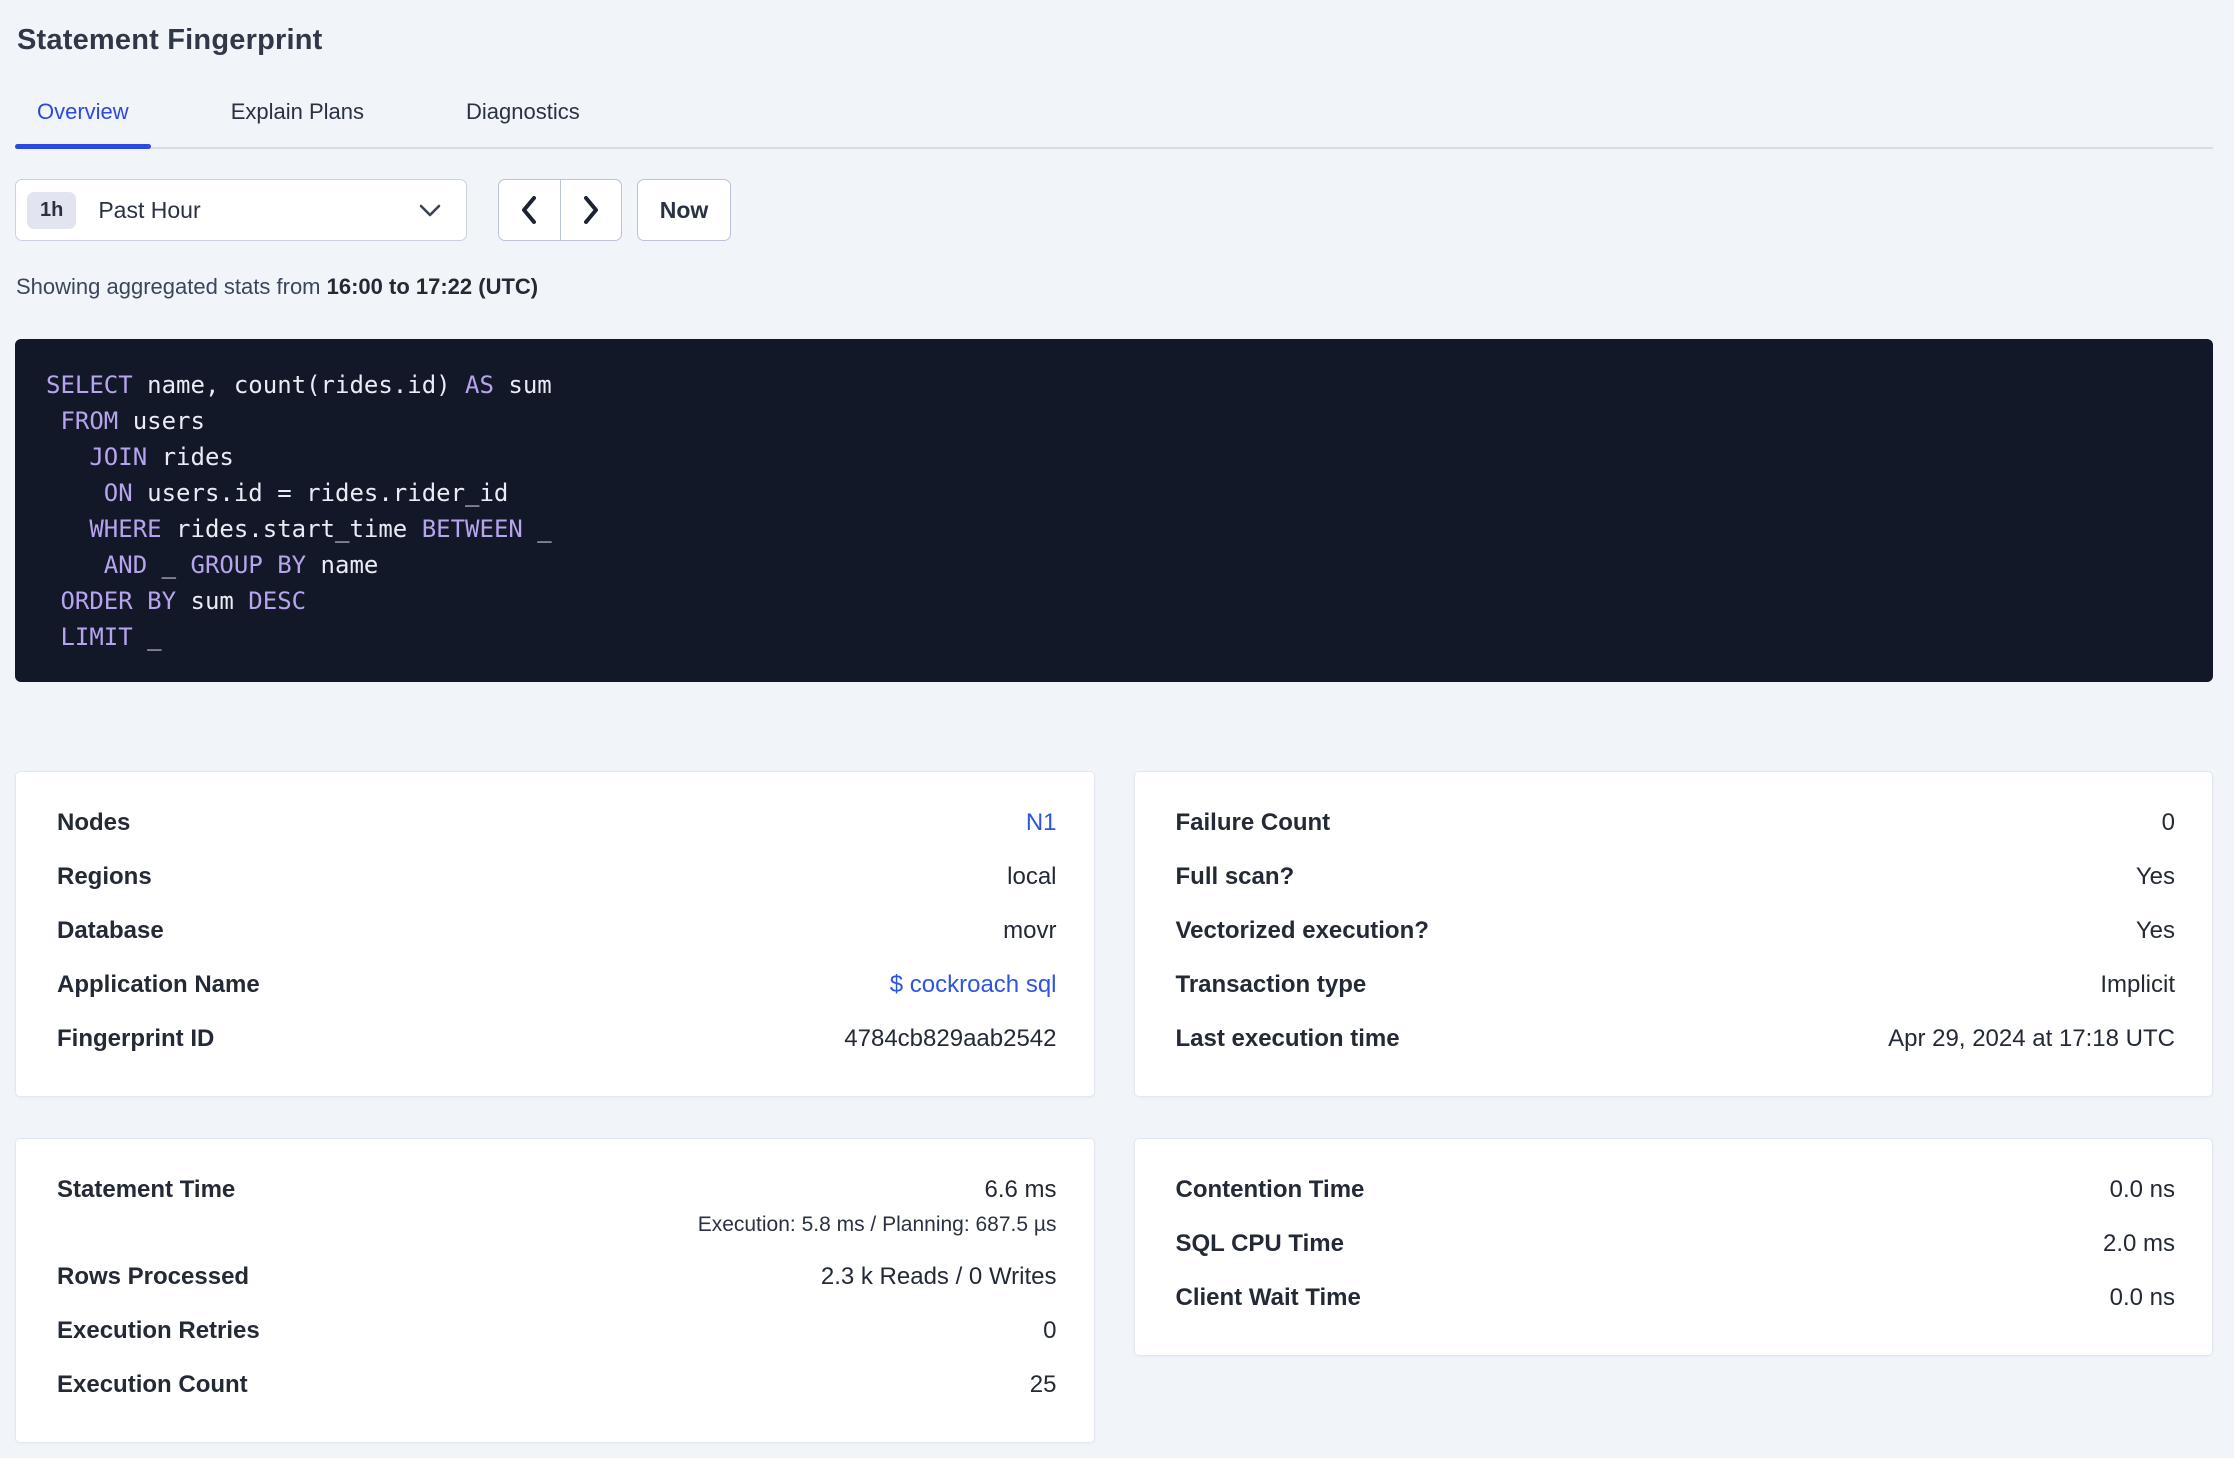 The height and width of the screenshot is (1458, 2234). I want to click on time-range-label: Past Hour, so click(149, 209).